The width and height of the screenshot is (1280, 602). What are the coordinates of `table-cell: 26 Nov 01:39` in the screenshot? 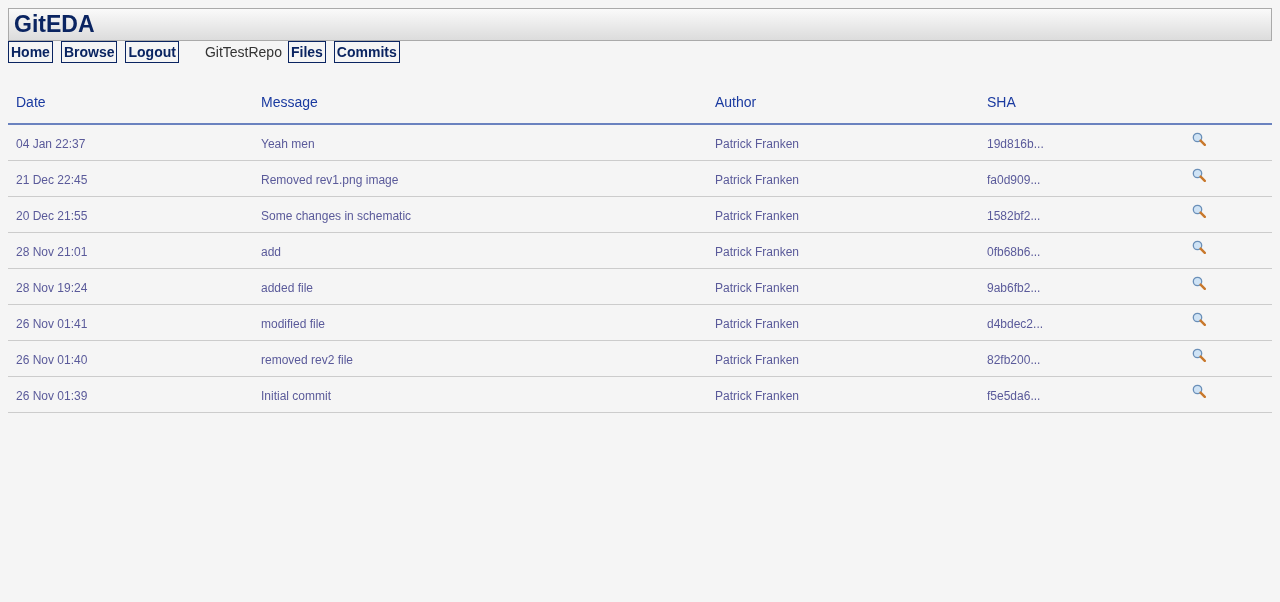 It's located at (52, 395).